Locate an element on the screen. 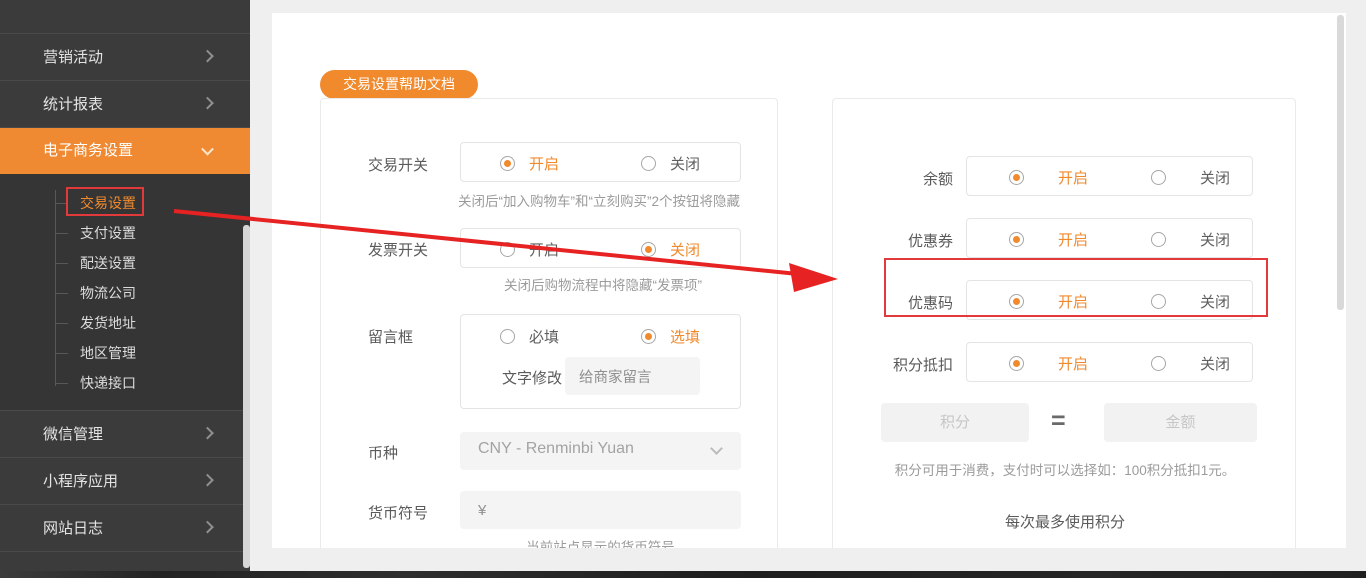 Image resolution: width=1366 pixels, height=578 pixels. sidebar-item-site-logs: 网站日志 is located at coordinates (125, 528).